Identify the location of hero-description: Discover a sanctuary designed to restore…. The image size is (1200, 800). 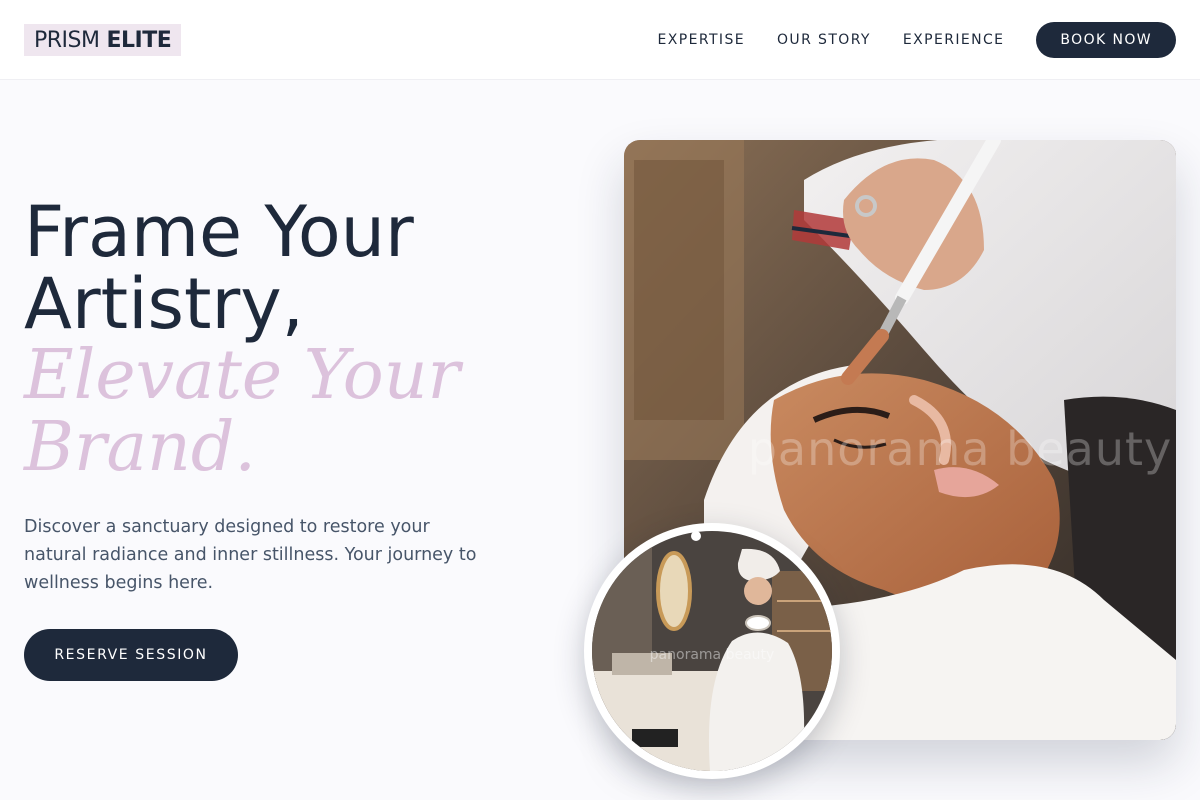
(250, 555).